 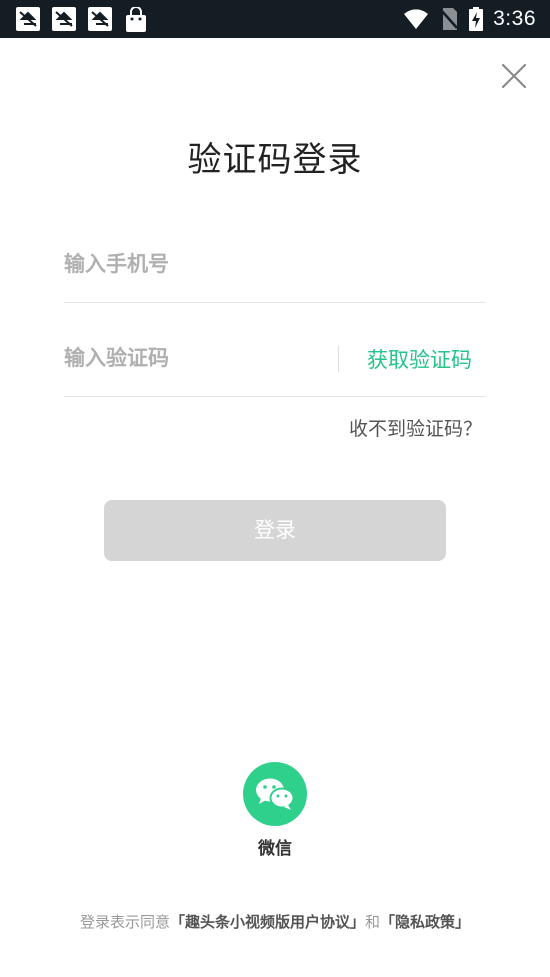 I want to click on get-code-button: 获取验证码, so click(x=419, y=359).